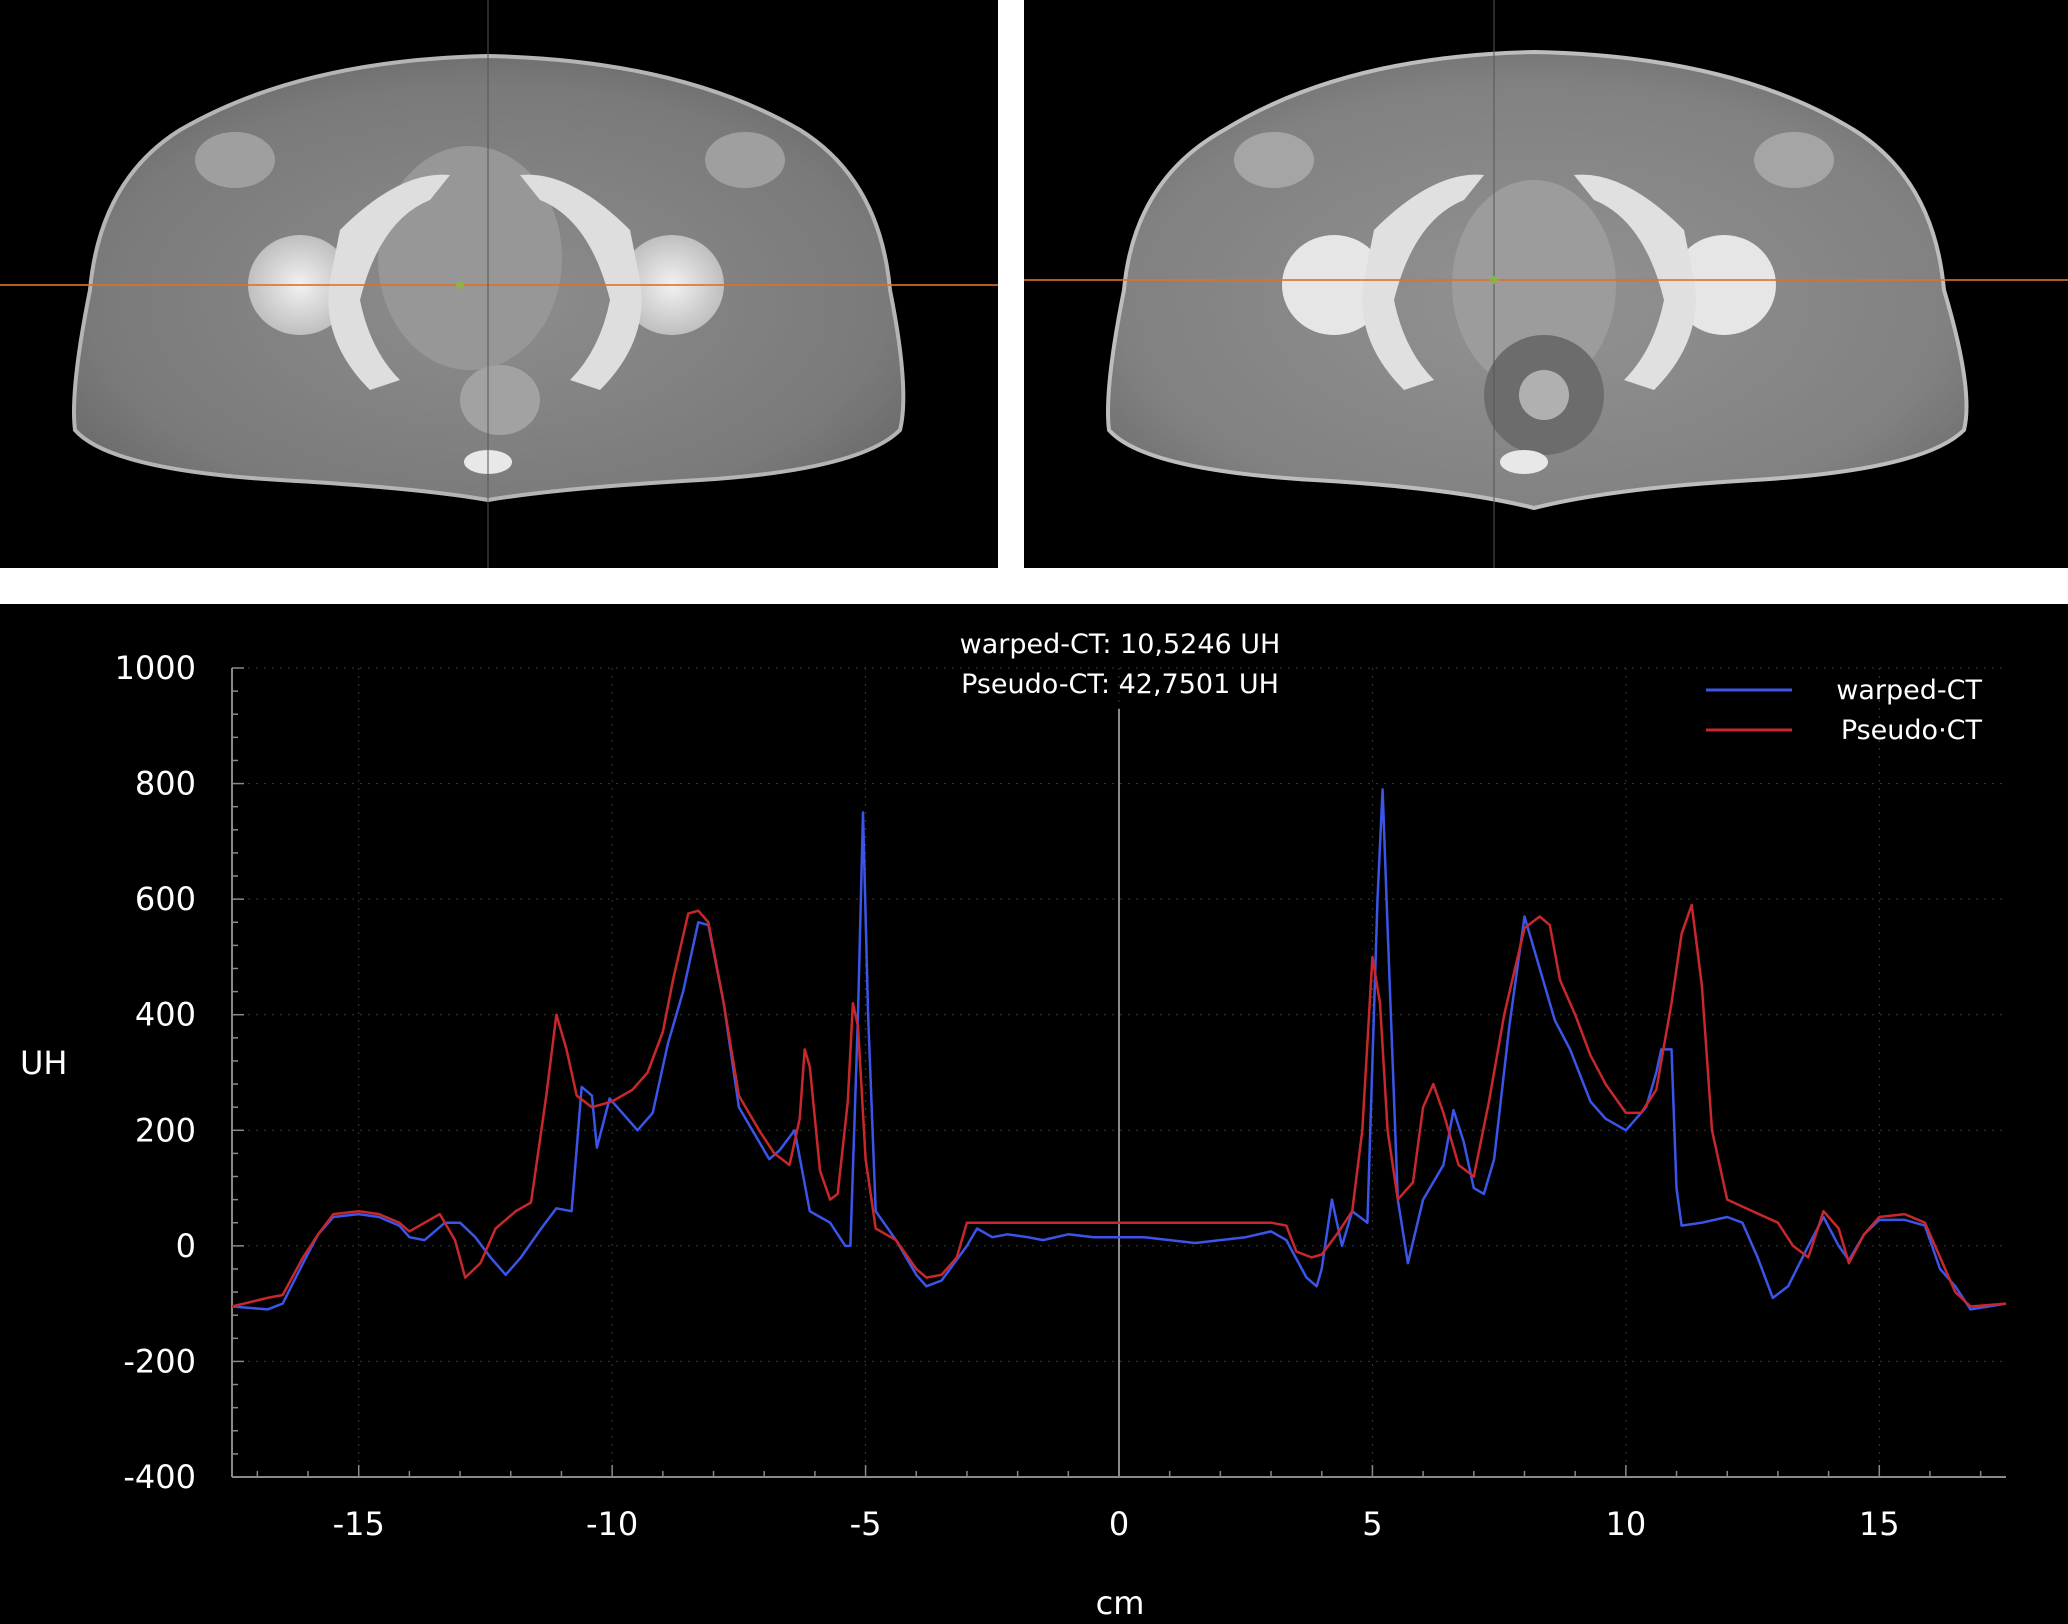  Describe the element at coordinates (1120, 1603) in the screenshot. I see `x-axis-label: cm` at that location.